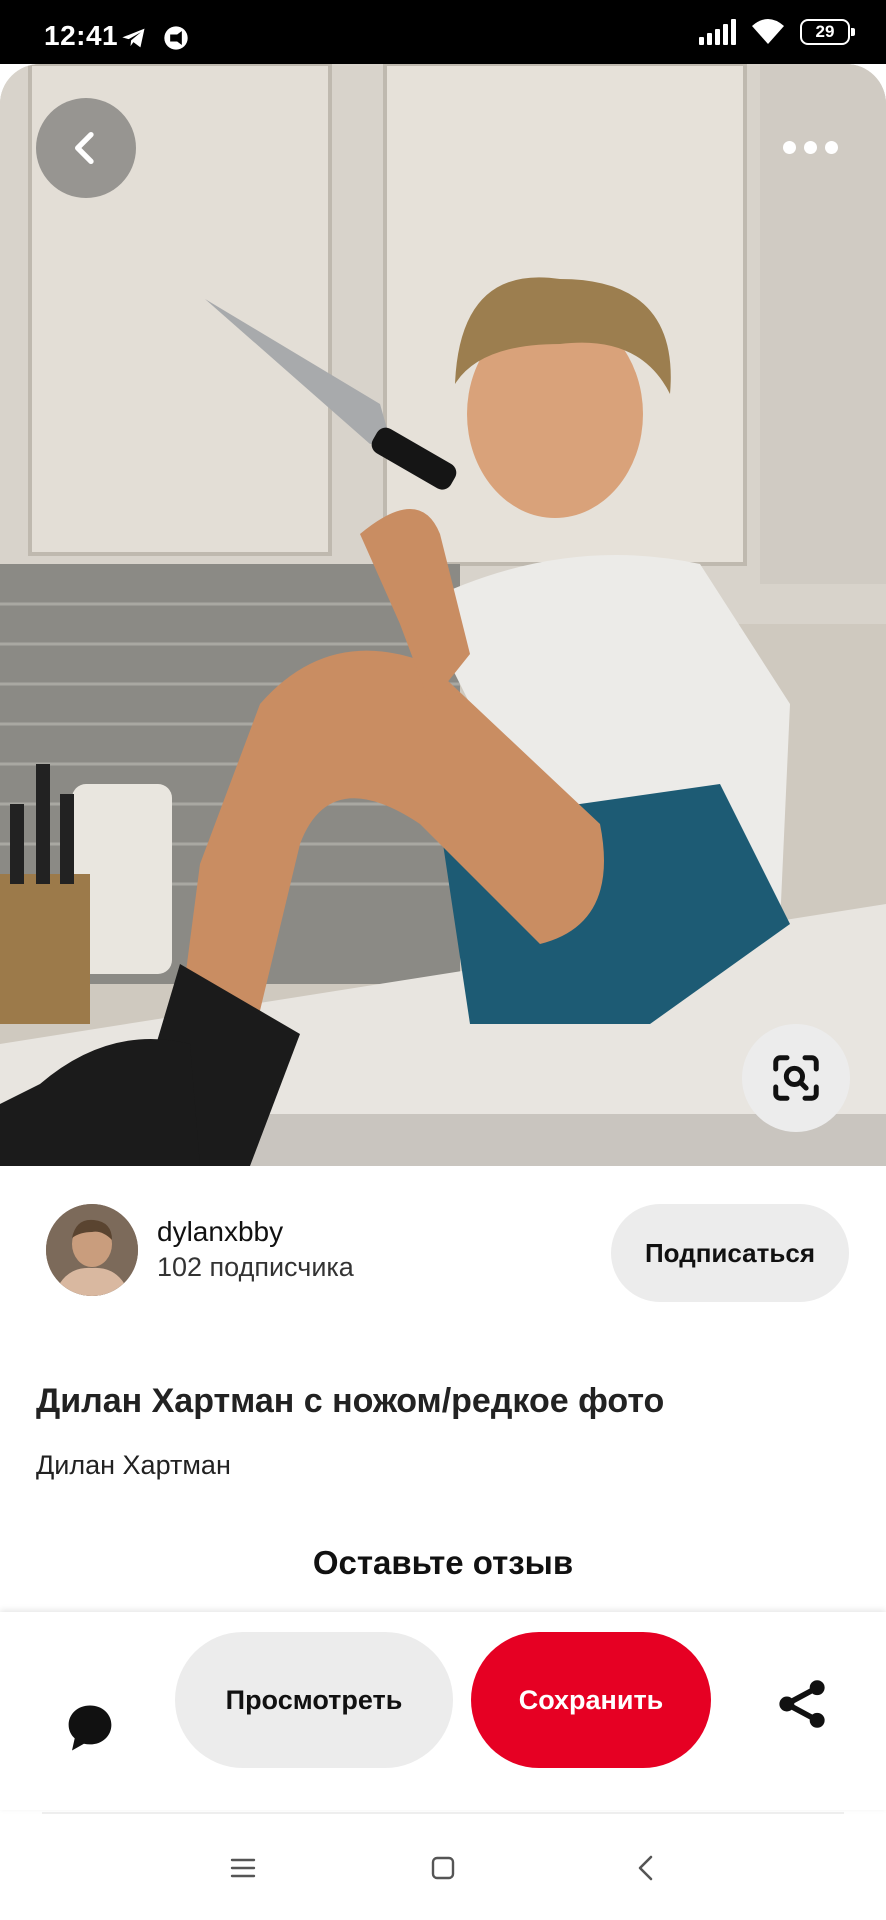 This screenshot has height=1920, width=886. What do you see at coordinates (443, 32) in the screenshot?
I see `status-bar: 12:41 29` at bounding box center [443, 32].